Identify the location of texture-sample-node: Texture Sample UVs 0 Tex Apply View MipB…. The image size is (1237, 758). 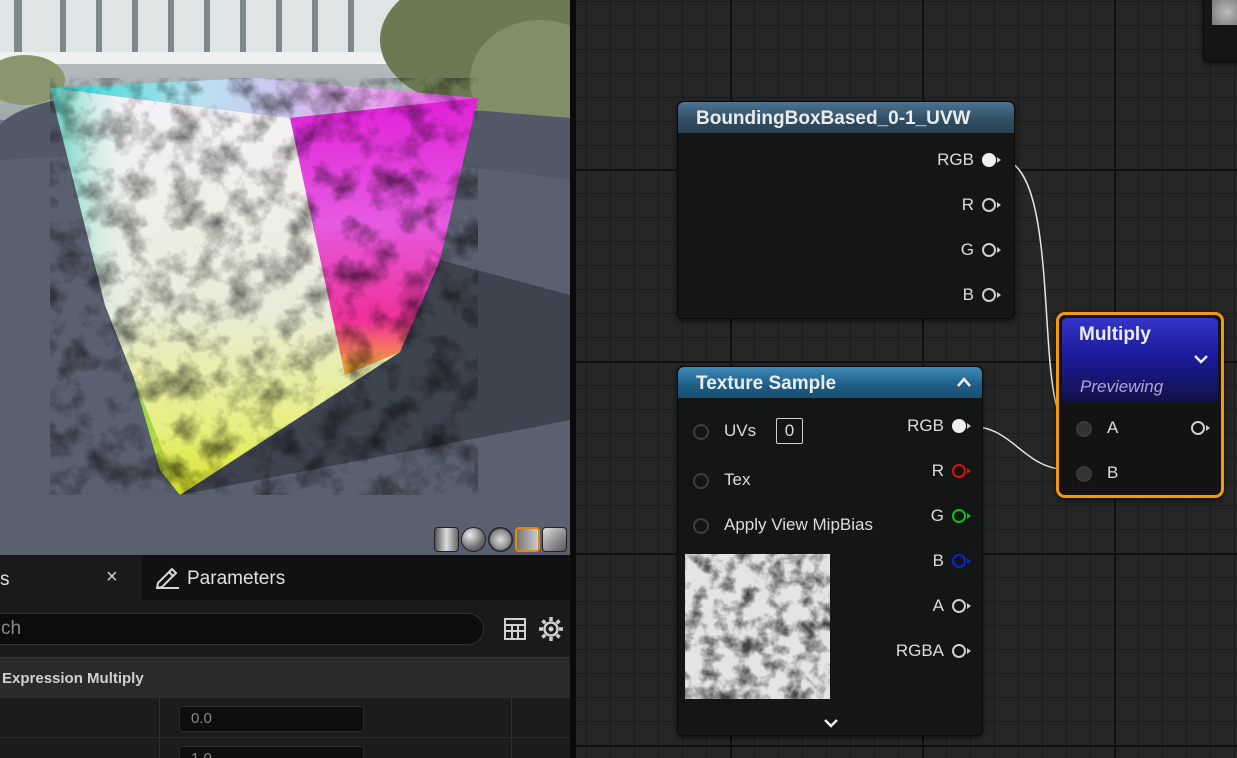
(830, 551).